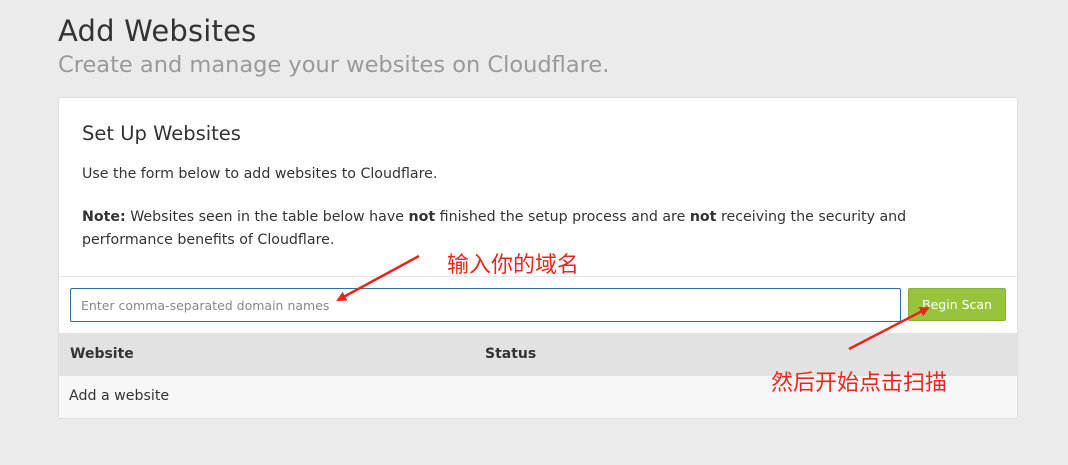  Describe the element at coordinates (102, 354) in the screenshot. I see `column-header-website: Website` at that location.